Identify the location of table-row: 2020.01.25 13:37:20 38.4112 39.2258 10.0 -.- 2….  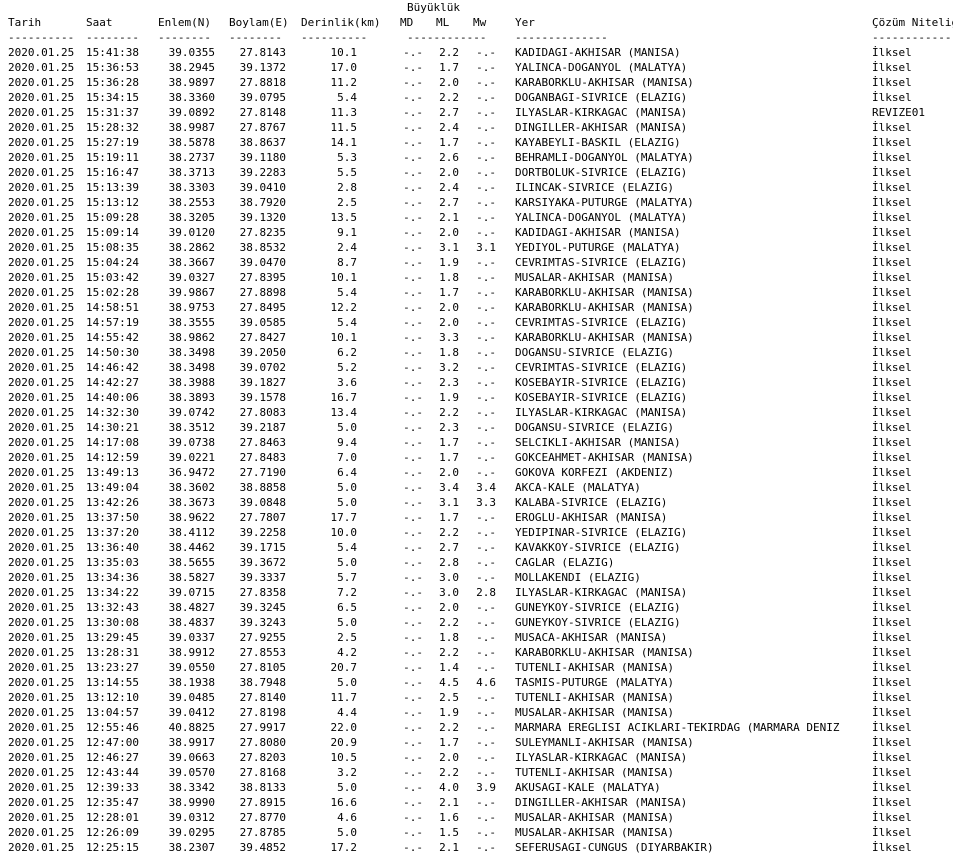
(460, 532).